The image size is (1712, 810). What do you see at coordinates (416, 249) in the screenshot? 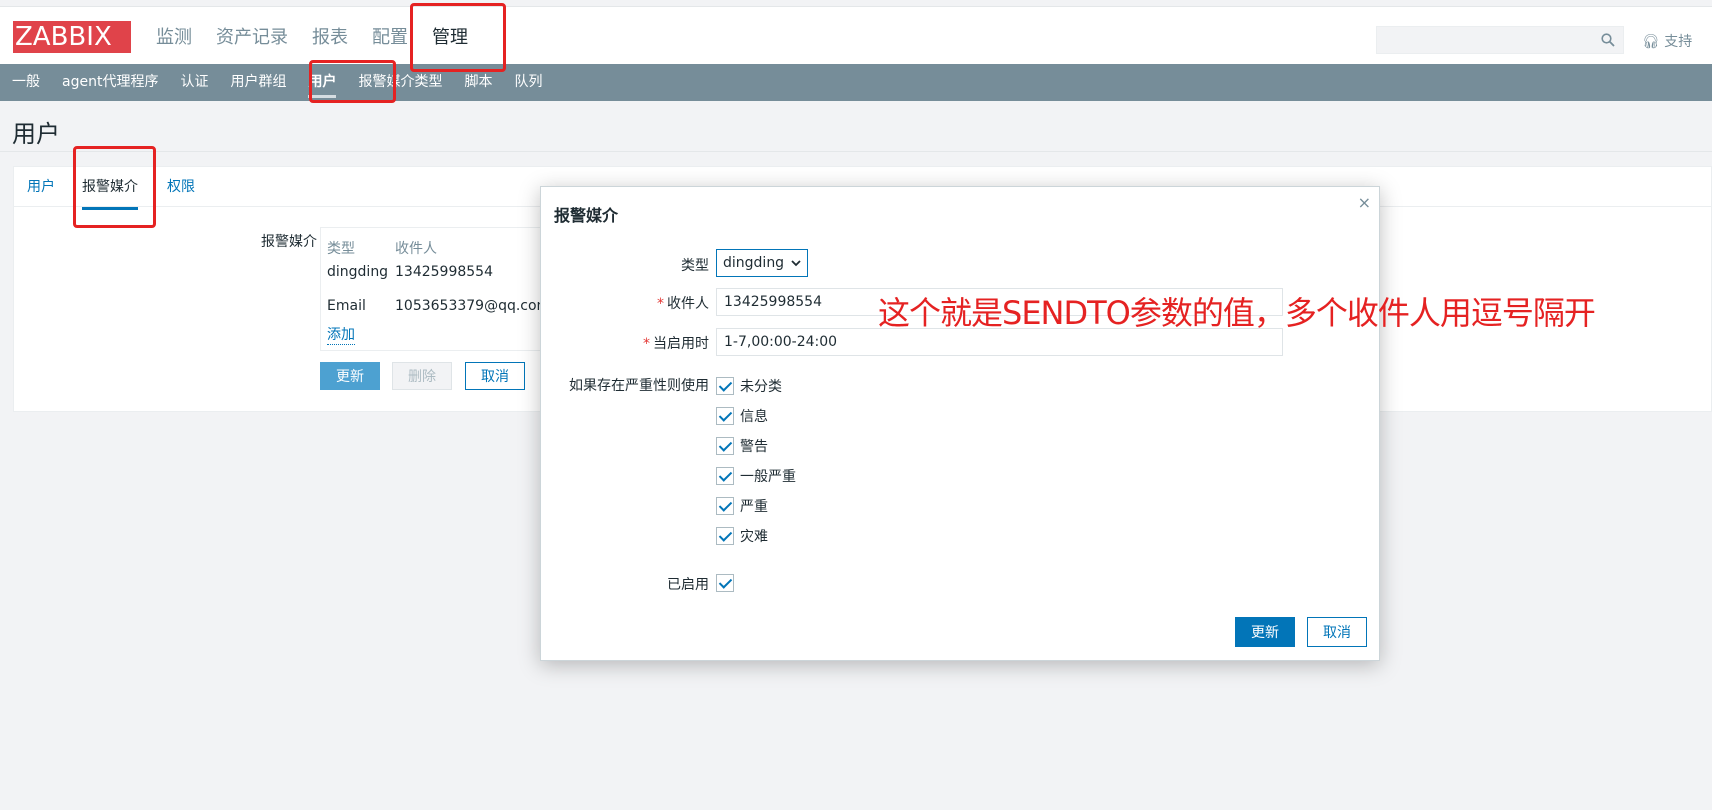
I see `media-header-sendto: 收件人` at bounding box center [416, 249].